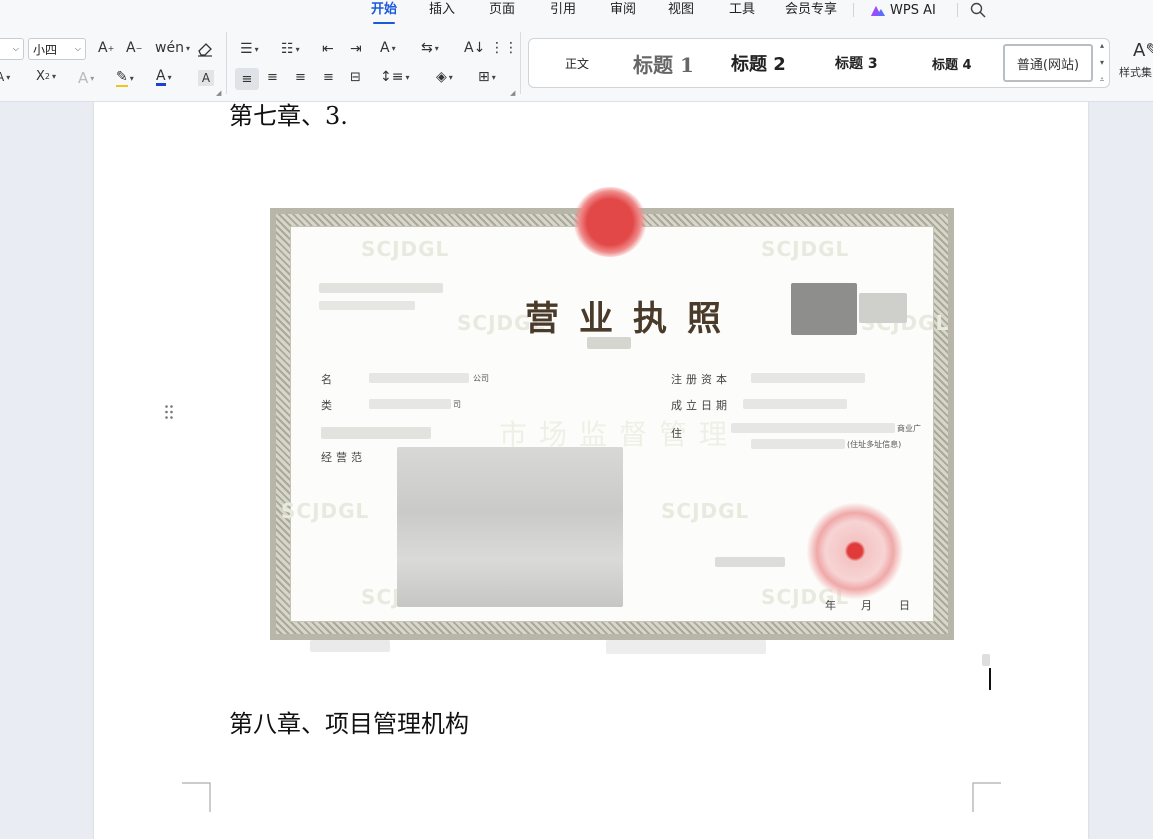  I want to click on style-normal: 正文, so click(577, 63).